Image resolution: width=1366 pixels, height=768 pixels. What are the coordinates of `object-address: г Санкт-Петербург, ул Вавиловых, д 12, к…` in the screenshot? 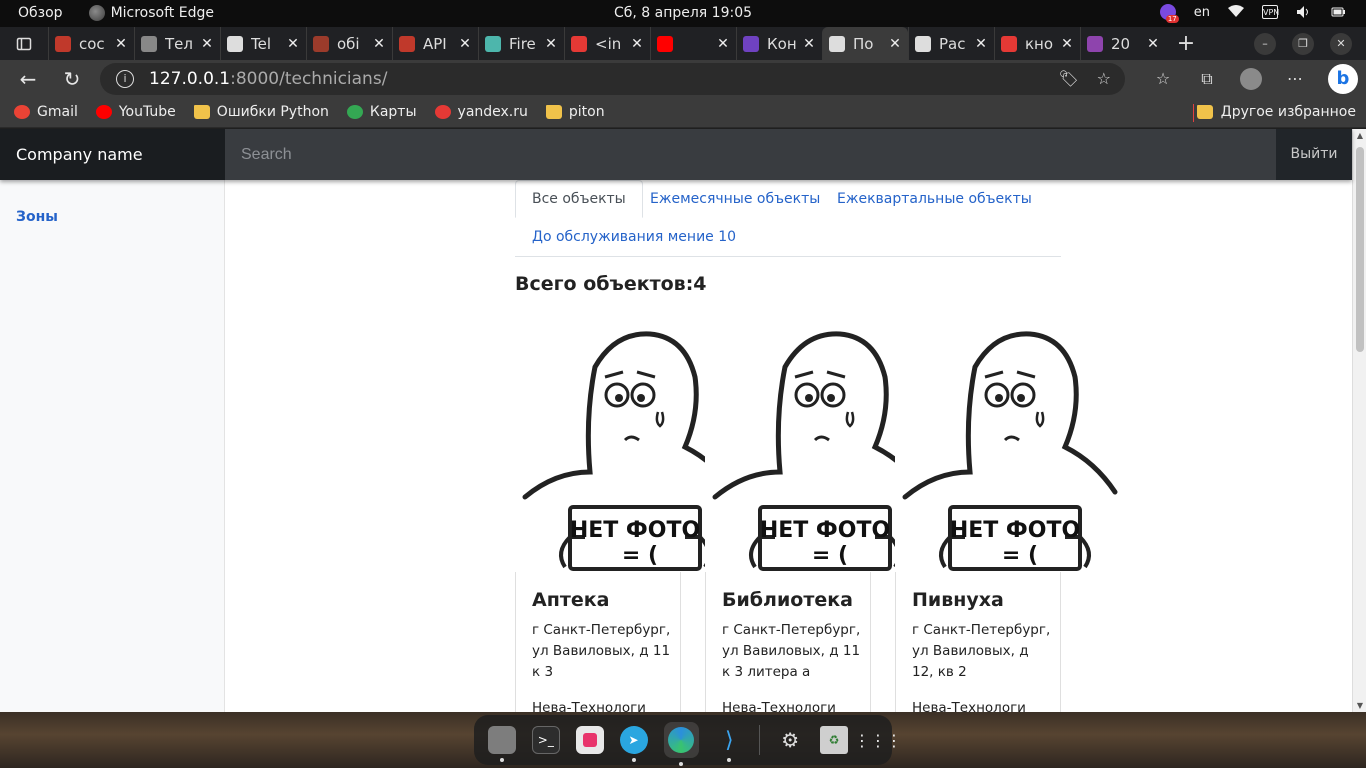 It's located at (981, 651).